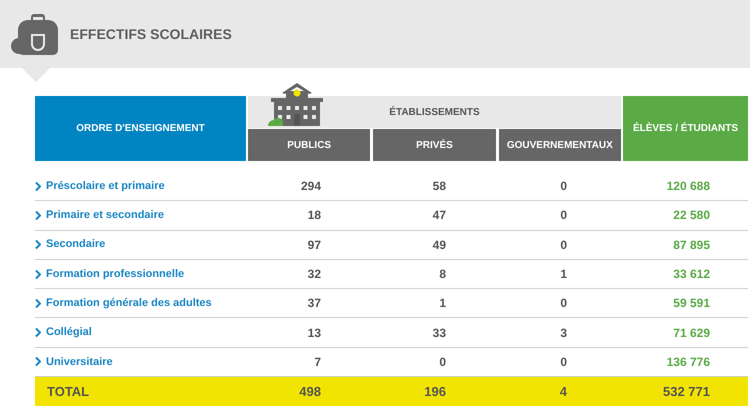 Image resolution: width=750 pixels, height=410 pixels. What do you see at coordinates (691, 215) in the screenshot?
I see `table-cell-text: 22 580` at bounding box center [691, 215].